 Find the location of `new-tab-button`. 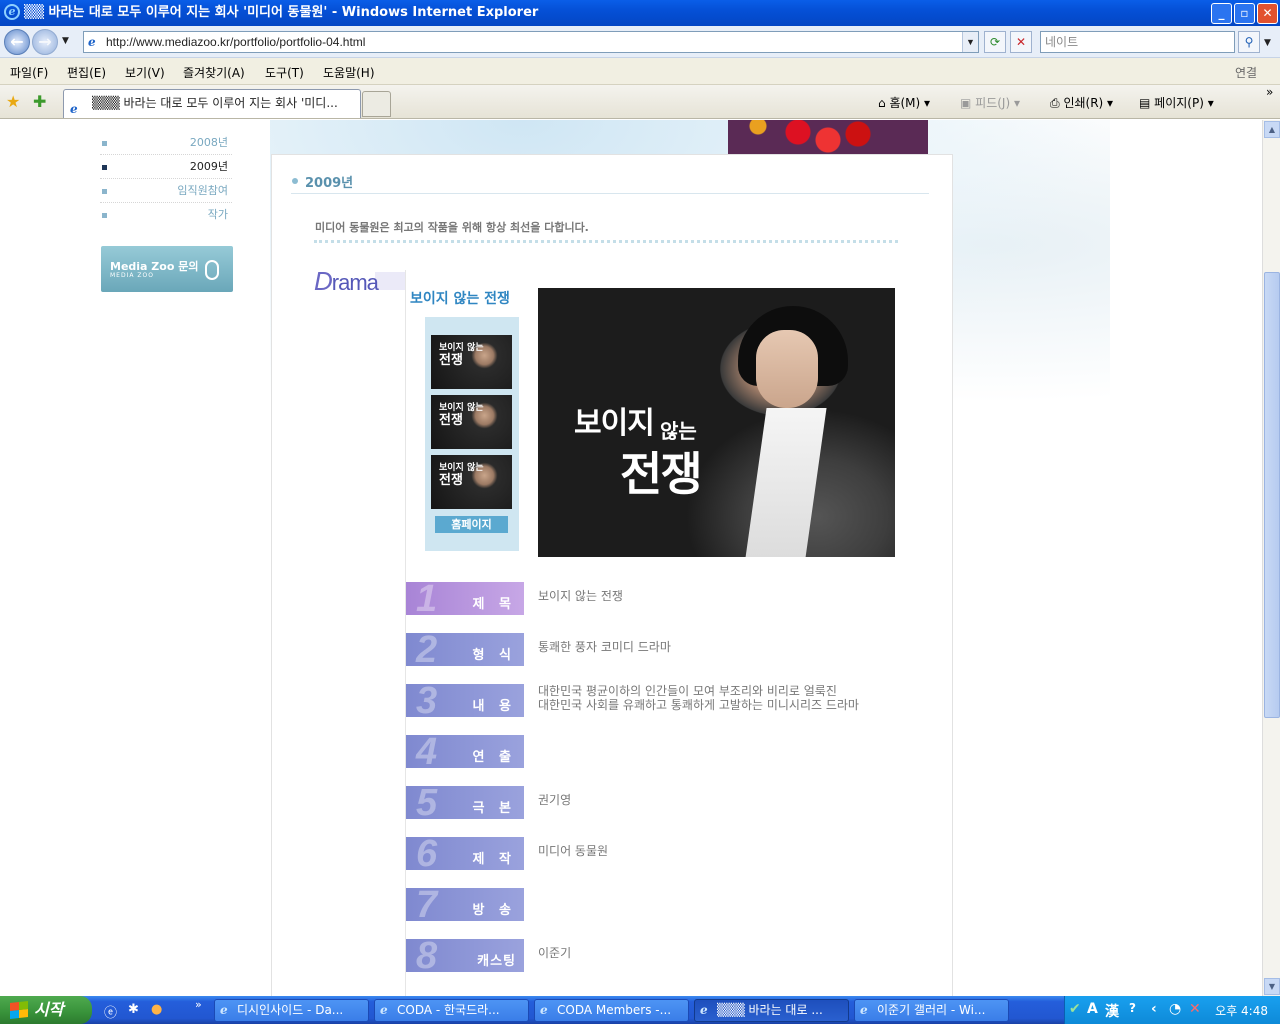

new-tab-button is located at coordinates (376, 104).